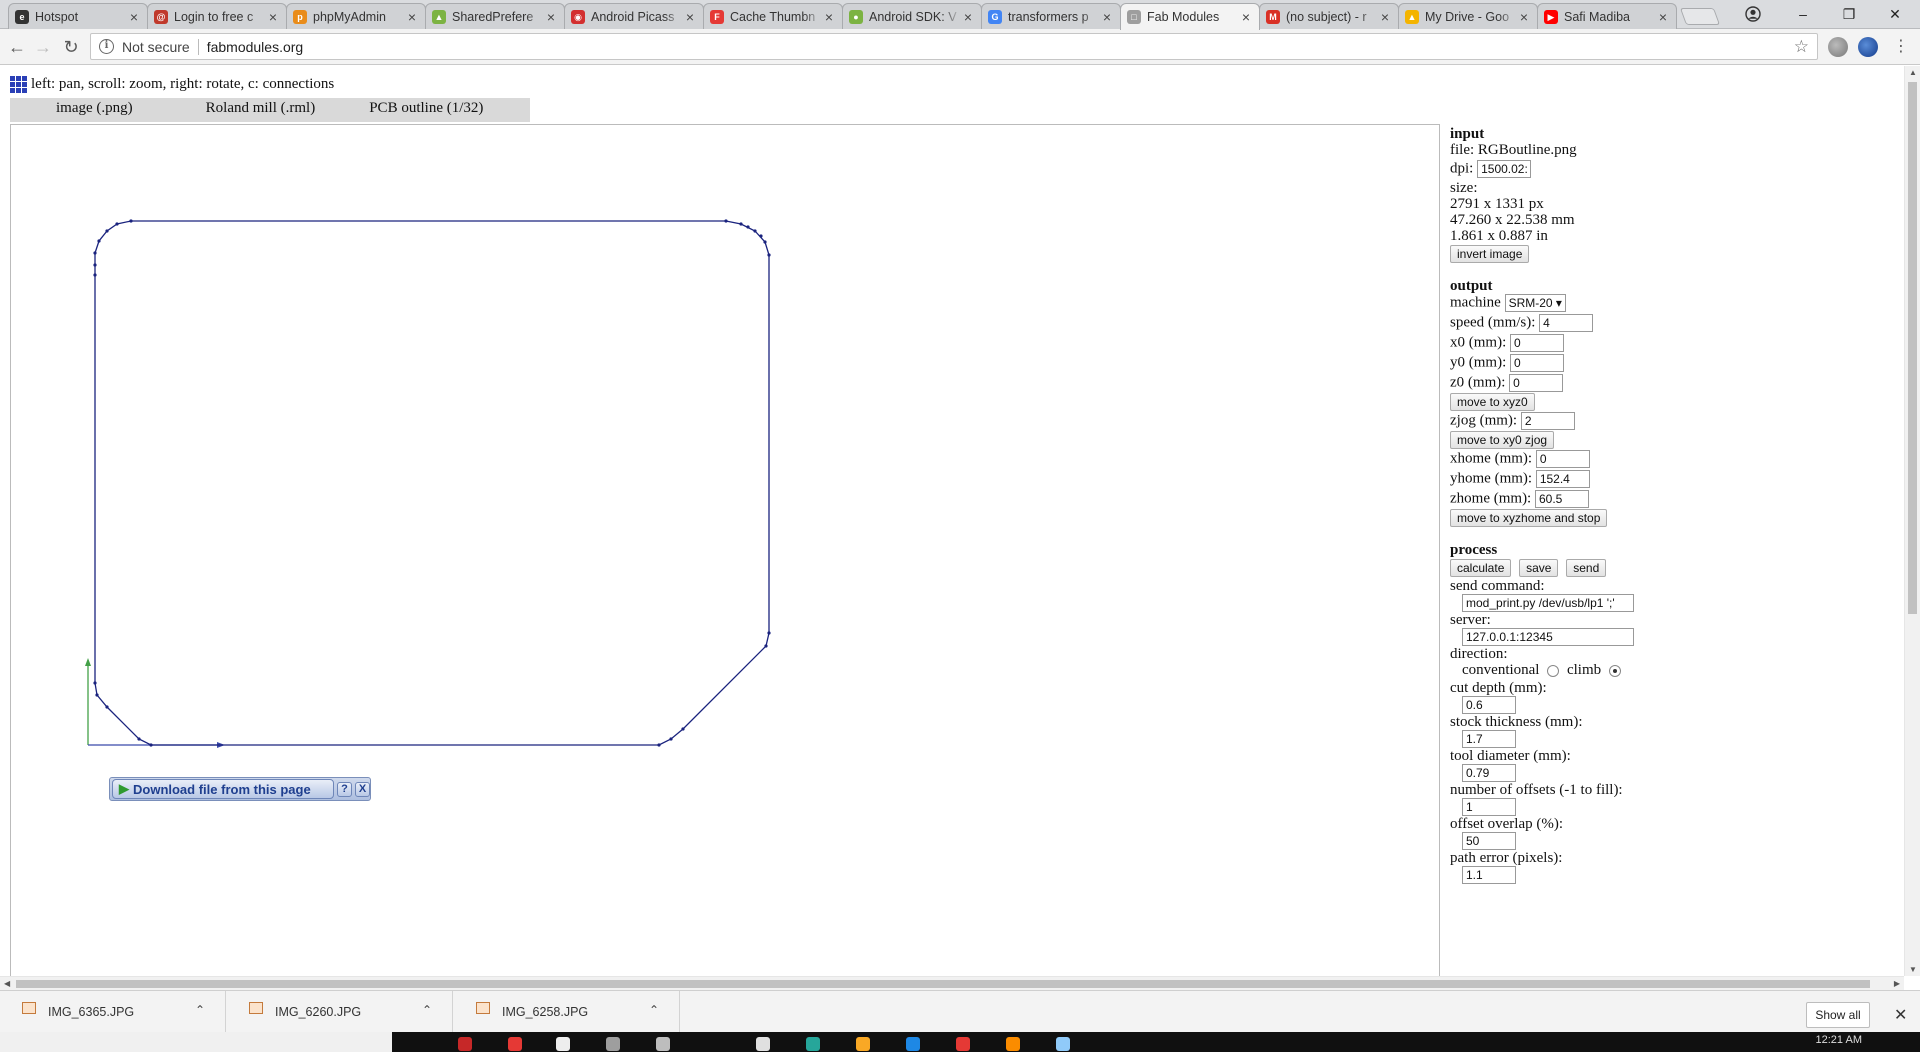 This screenshot has width=1920, height=1052. I want to click on close-shelf-icon: ✕, so click(1900, 1015).